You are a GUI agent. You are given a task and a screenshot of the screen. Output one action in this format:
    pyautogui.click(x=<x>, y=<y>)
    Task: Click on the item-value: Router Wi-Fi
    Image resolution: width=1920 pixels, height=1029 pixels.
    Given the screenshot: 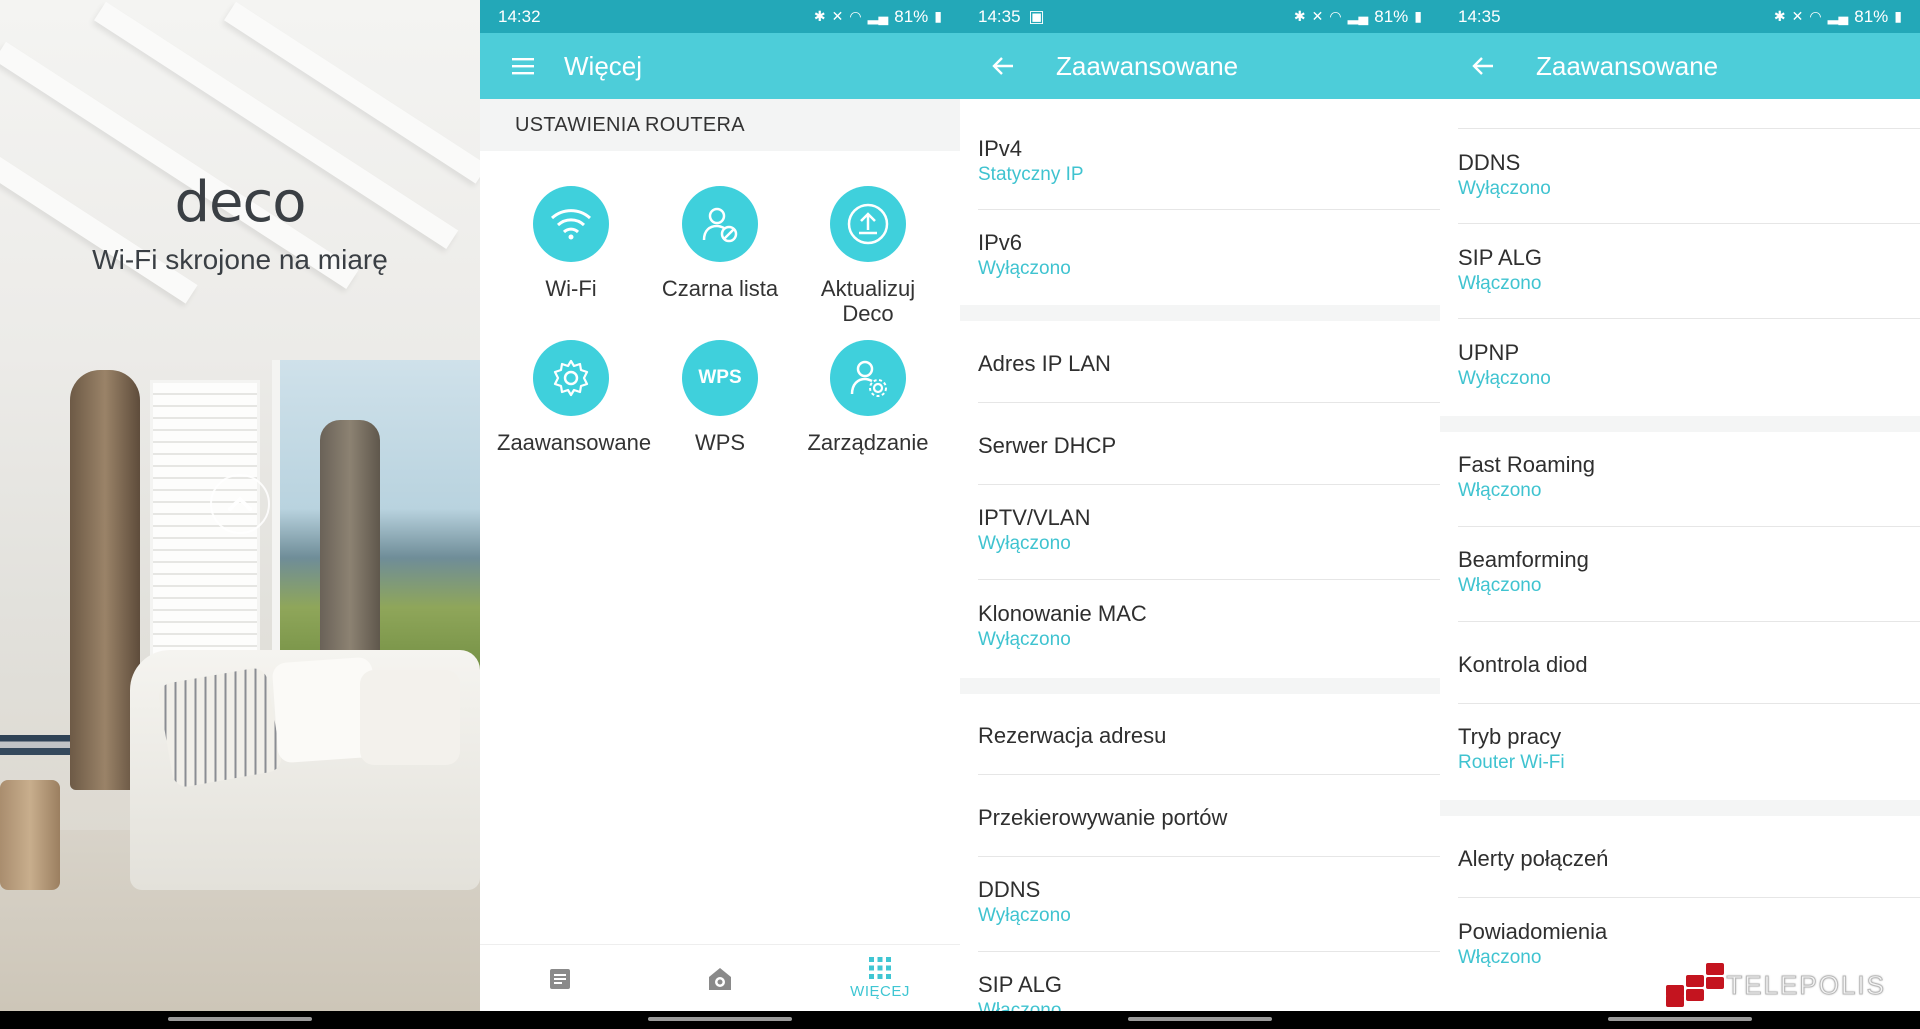 What is the action you would take?
    pyautogui.click(x=1511, y=762)
    